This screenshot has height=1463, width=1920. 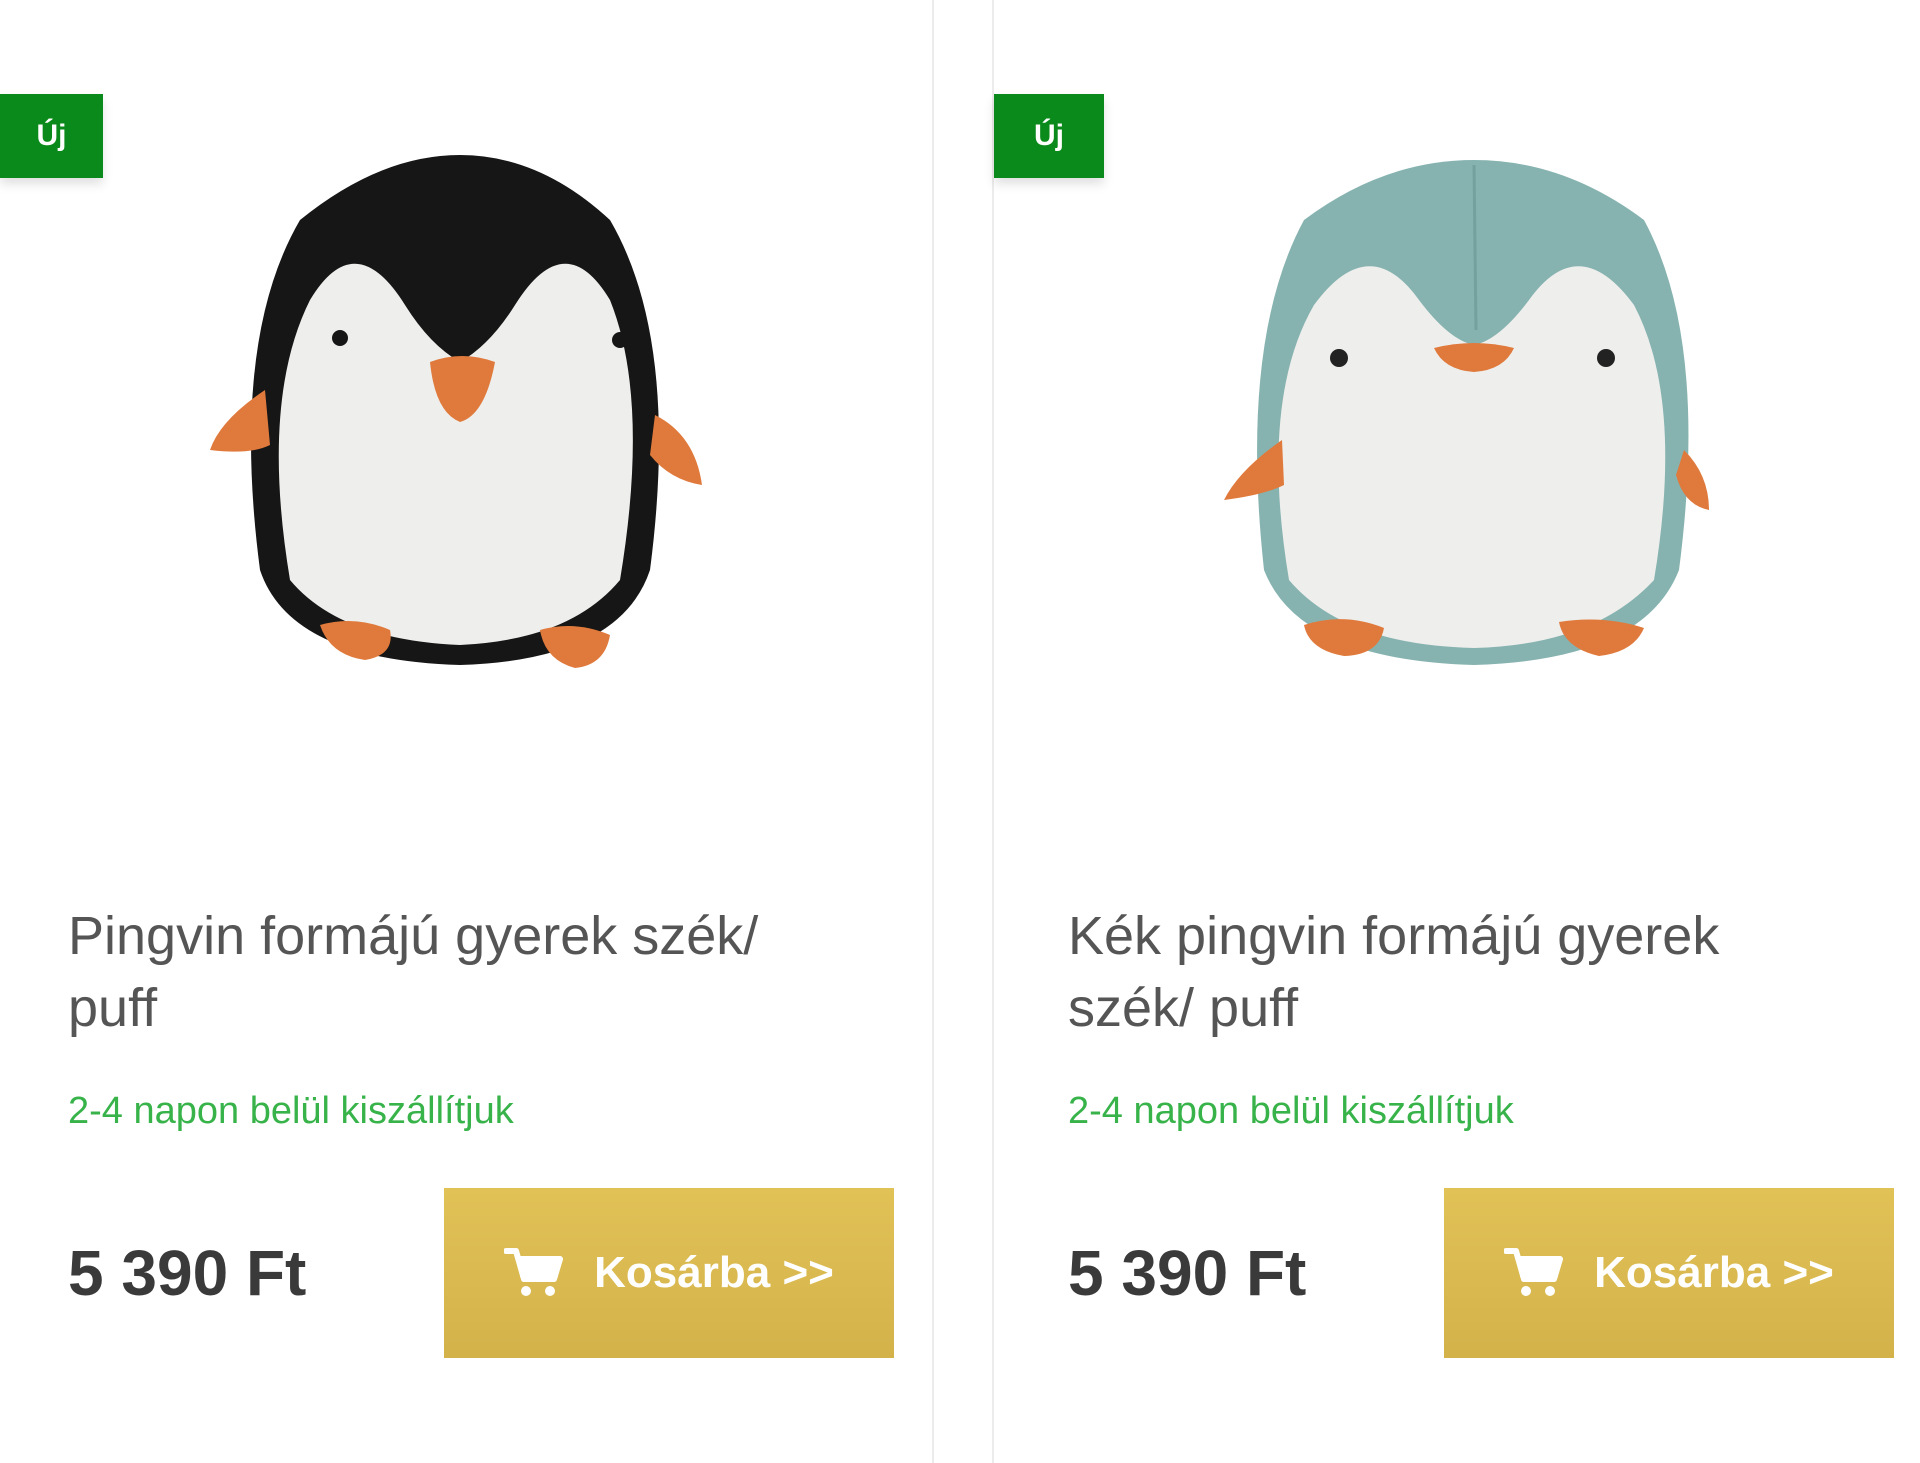 I want to click on product-image-black-penguin, so click(x=460, y=420).